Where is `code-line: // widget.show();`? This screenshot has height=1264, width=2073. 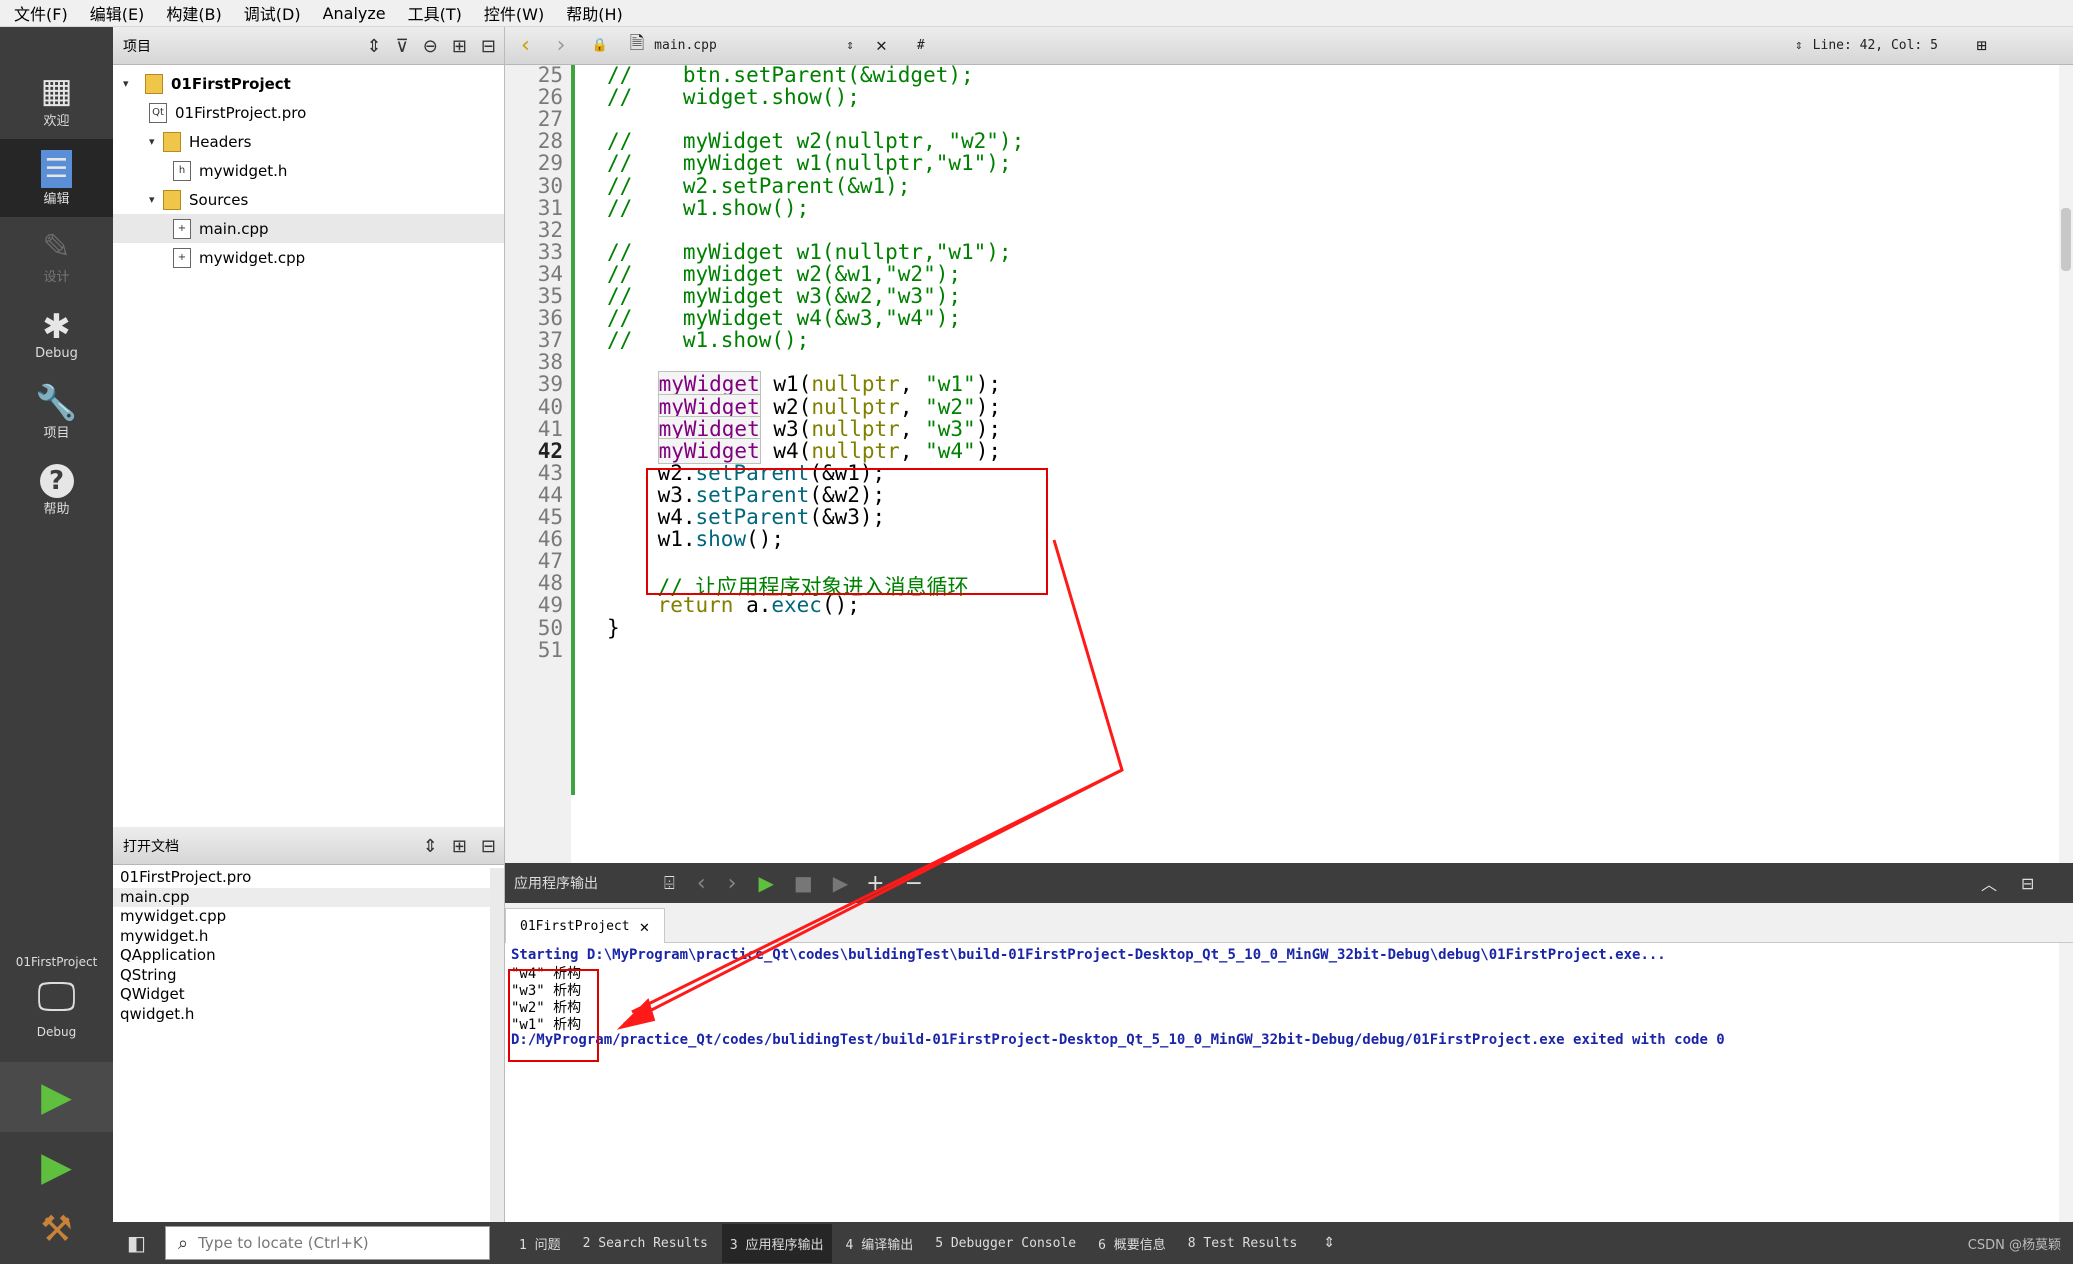
code-line: // widget.show(); is located at coordinates (733, 97).